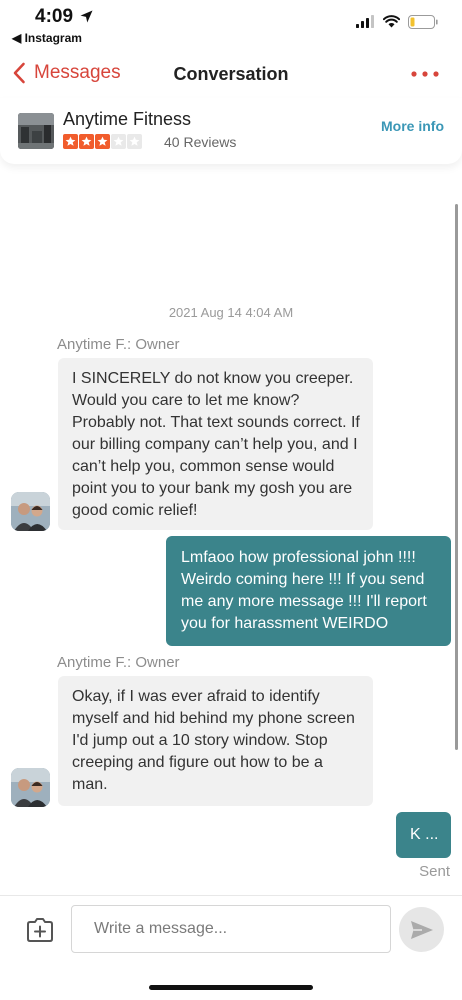 The height and width of the screenshot is (1000, 462). What do you see at coordinates (456, 477) in the screenshot?
I see `scrollbar` at bounding box center [456, 477].